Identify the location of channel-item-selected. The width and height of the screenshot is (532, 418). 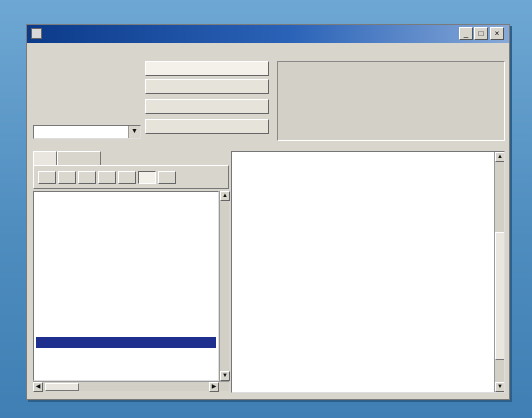
(126, 342).